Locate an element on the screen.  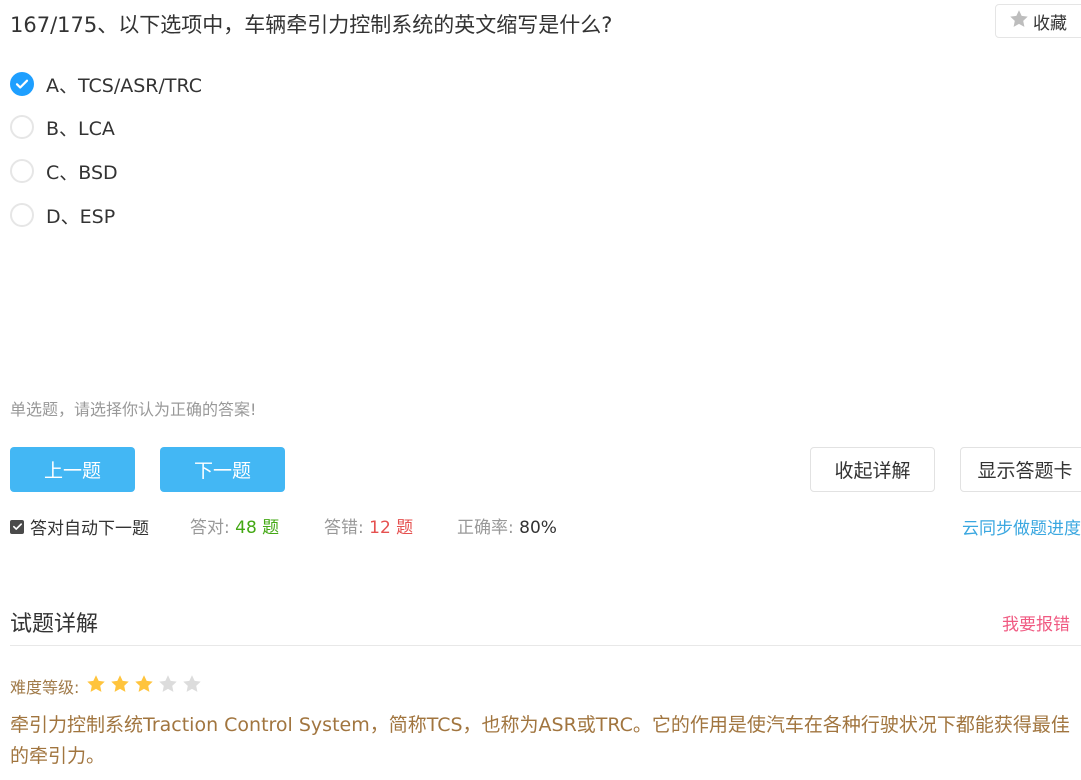
option-b: B、LCA is located at coordinates (62, 127).